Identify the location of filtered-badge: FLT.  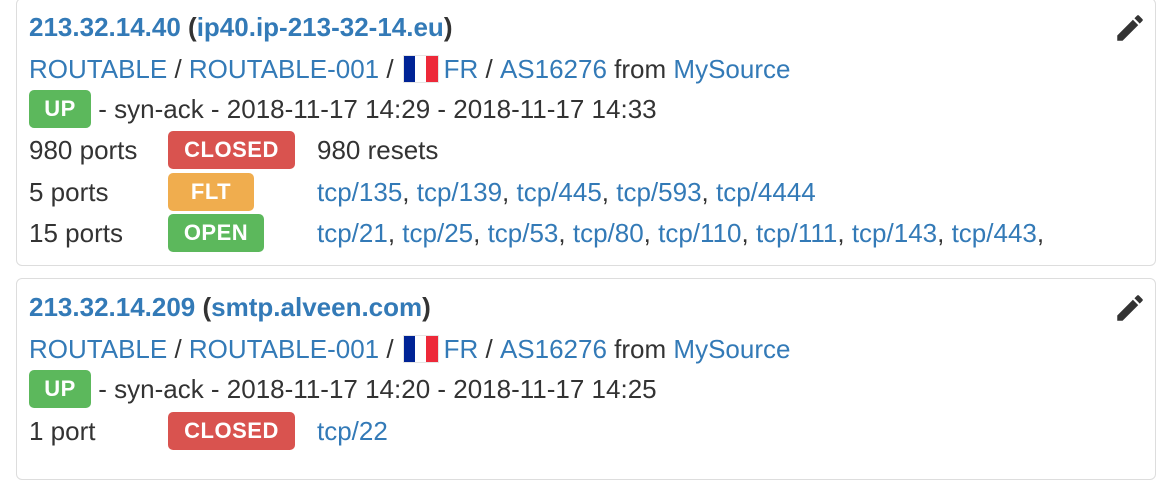
(211, 192).